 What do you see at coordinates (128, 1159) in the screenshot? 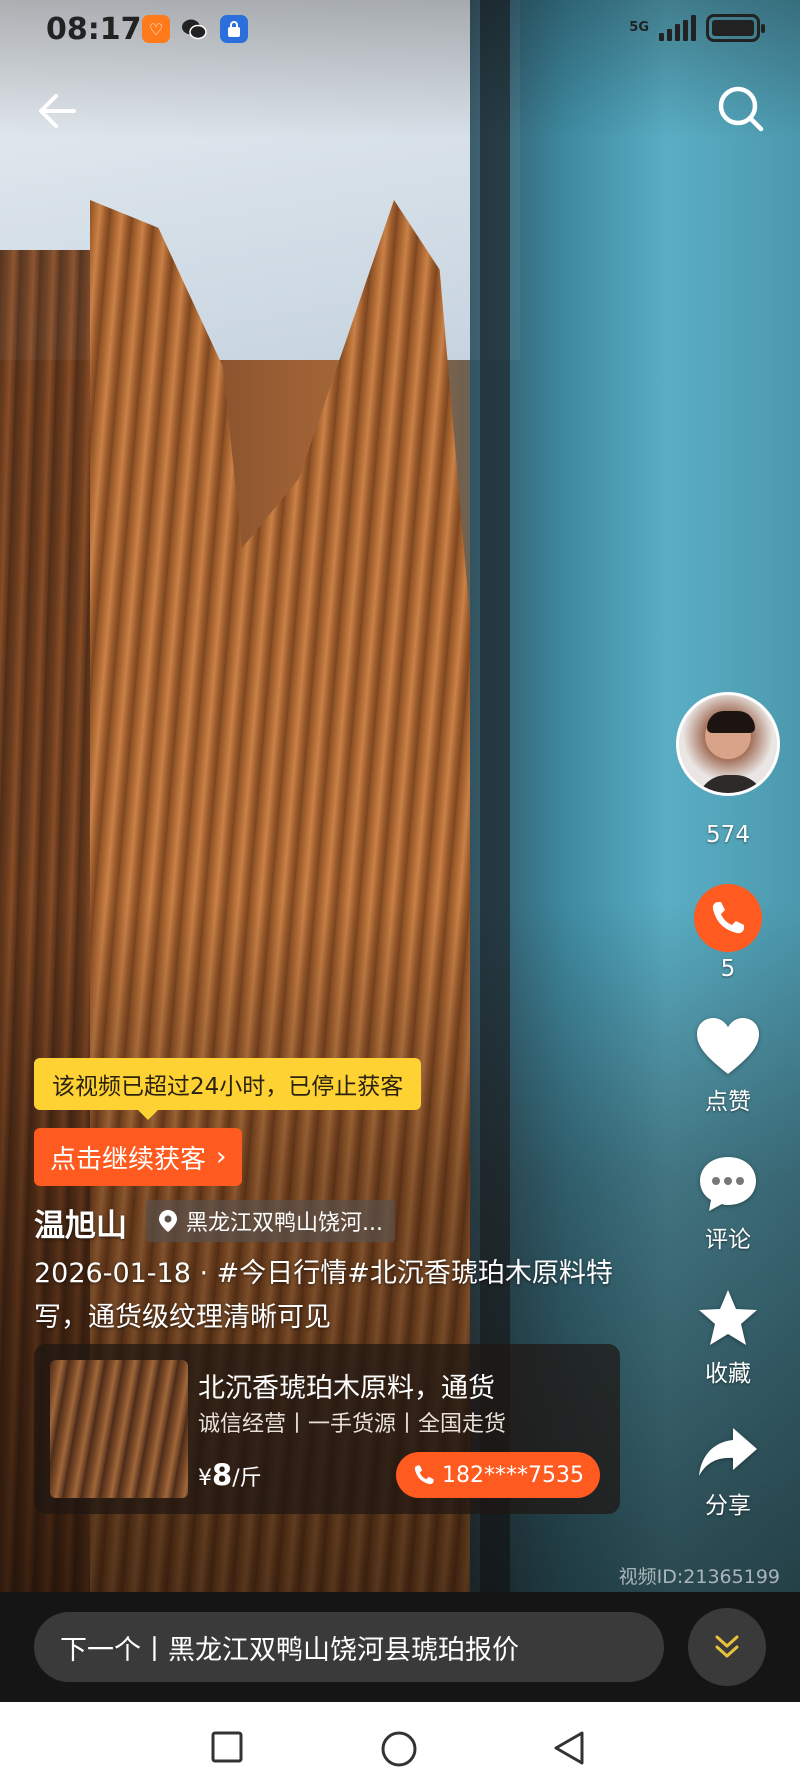
I see `continue-acquire-label: 点击继续获客` at bounding box center [128, 1159].